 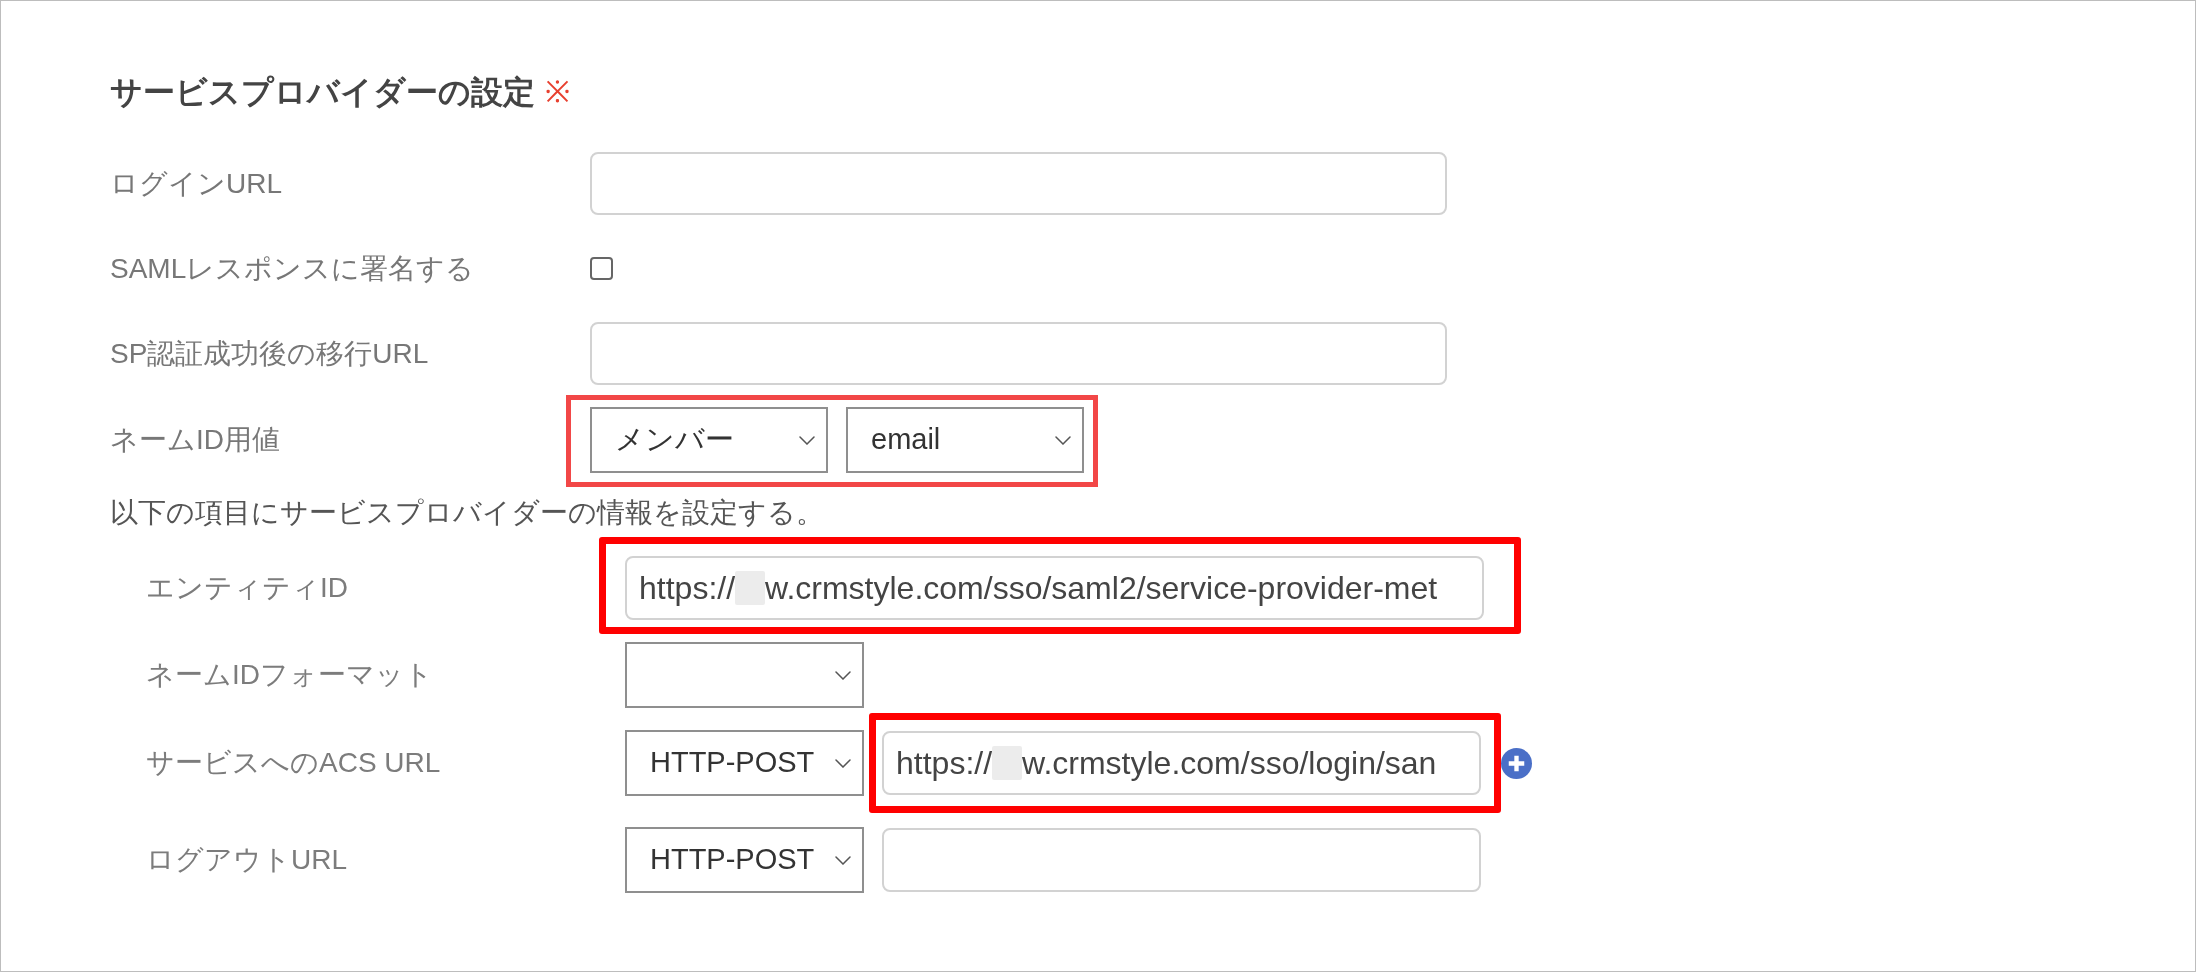 What do you see at coordinates (557, 92) in the screenshot?
I see `required-mark: ※` at bounding box center [557, 92].